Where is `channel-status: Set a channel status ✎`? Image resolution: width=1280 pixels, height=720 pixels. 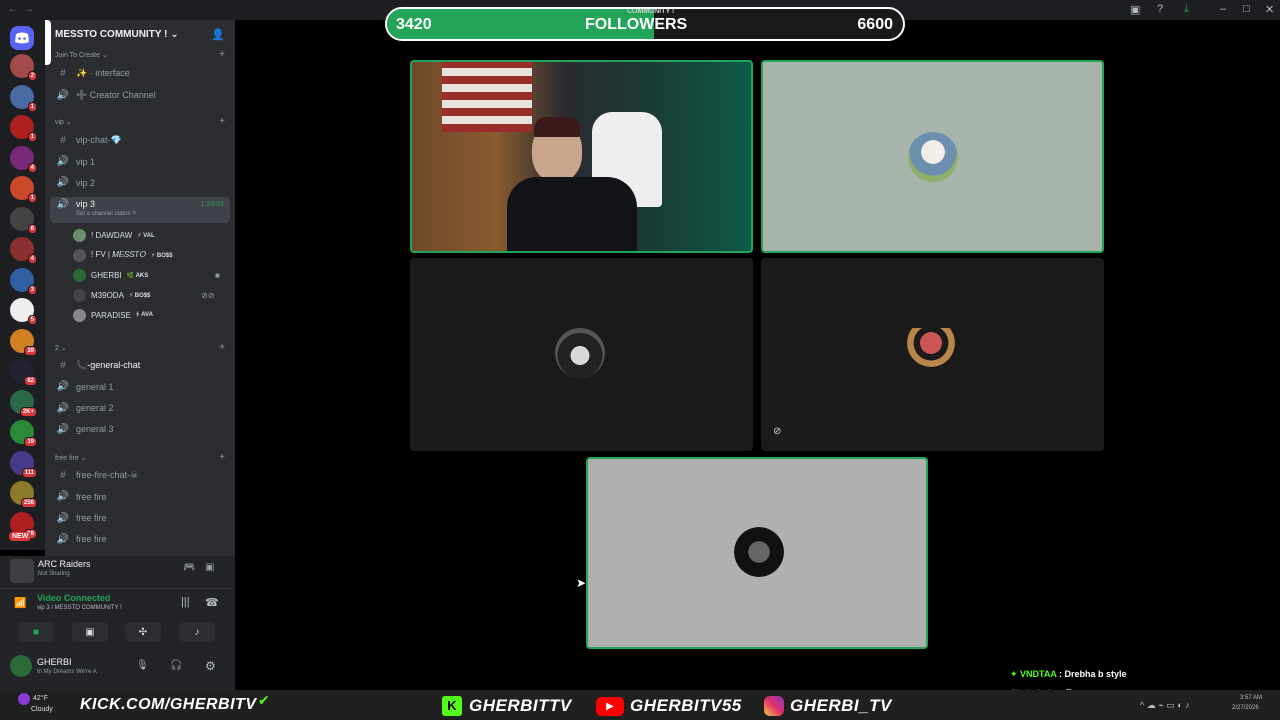
channel-status: Set a channel status ✎ is located at coordinates (106, 213).